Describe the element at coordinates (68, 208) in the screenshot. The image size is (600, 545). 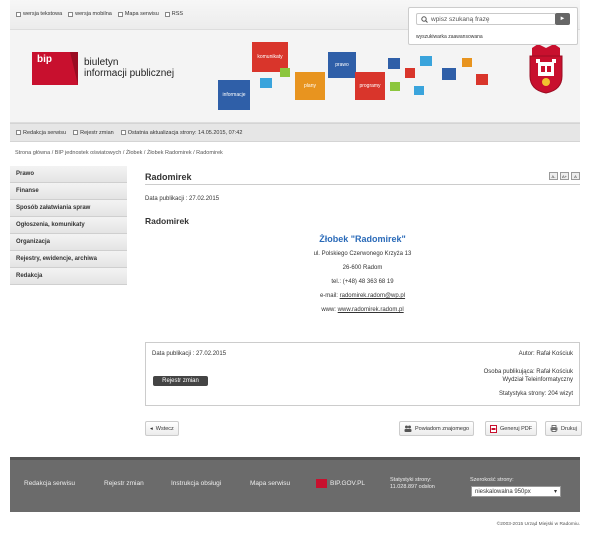
I see `sidebar-item-sposob: Sposób załatwiania spraw` at that location.